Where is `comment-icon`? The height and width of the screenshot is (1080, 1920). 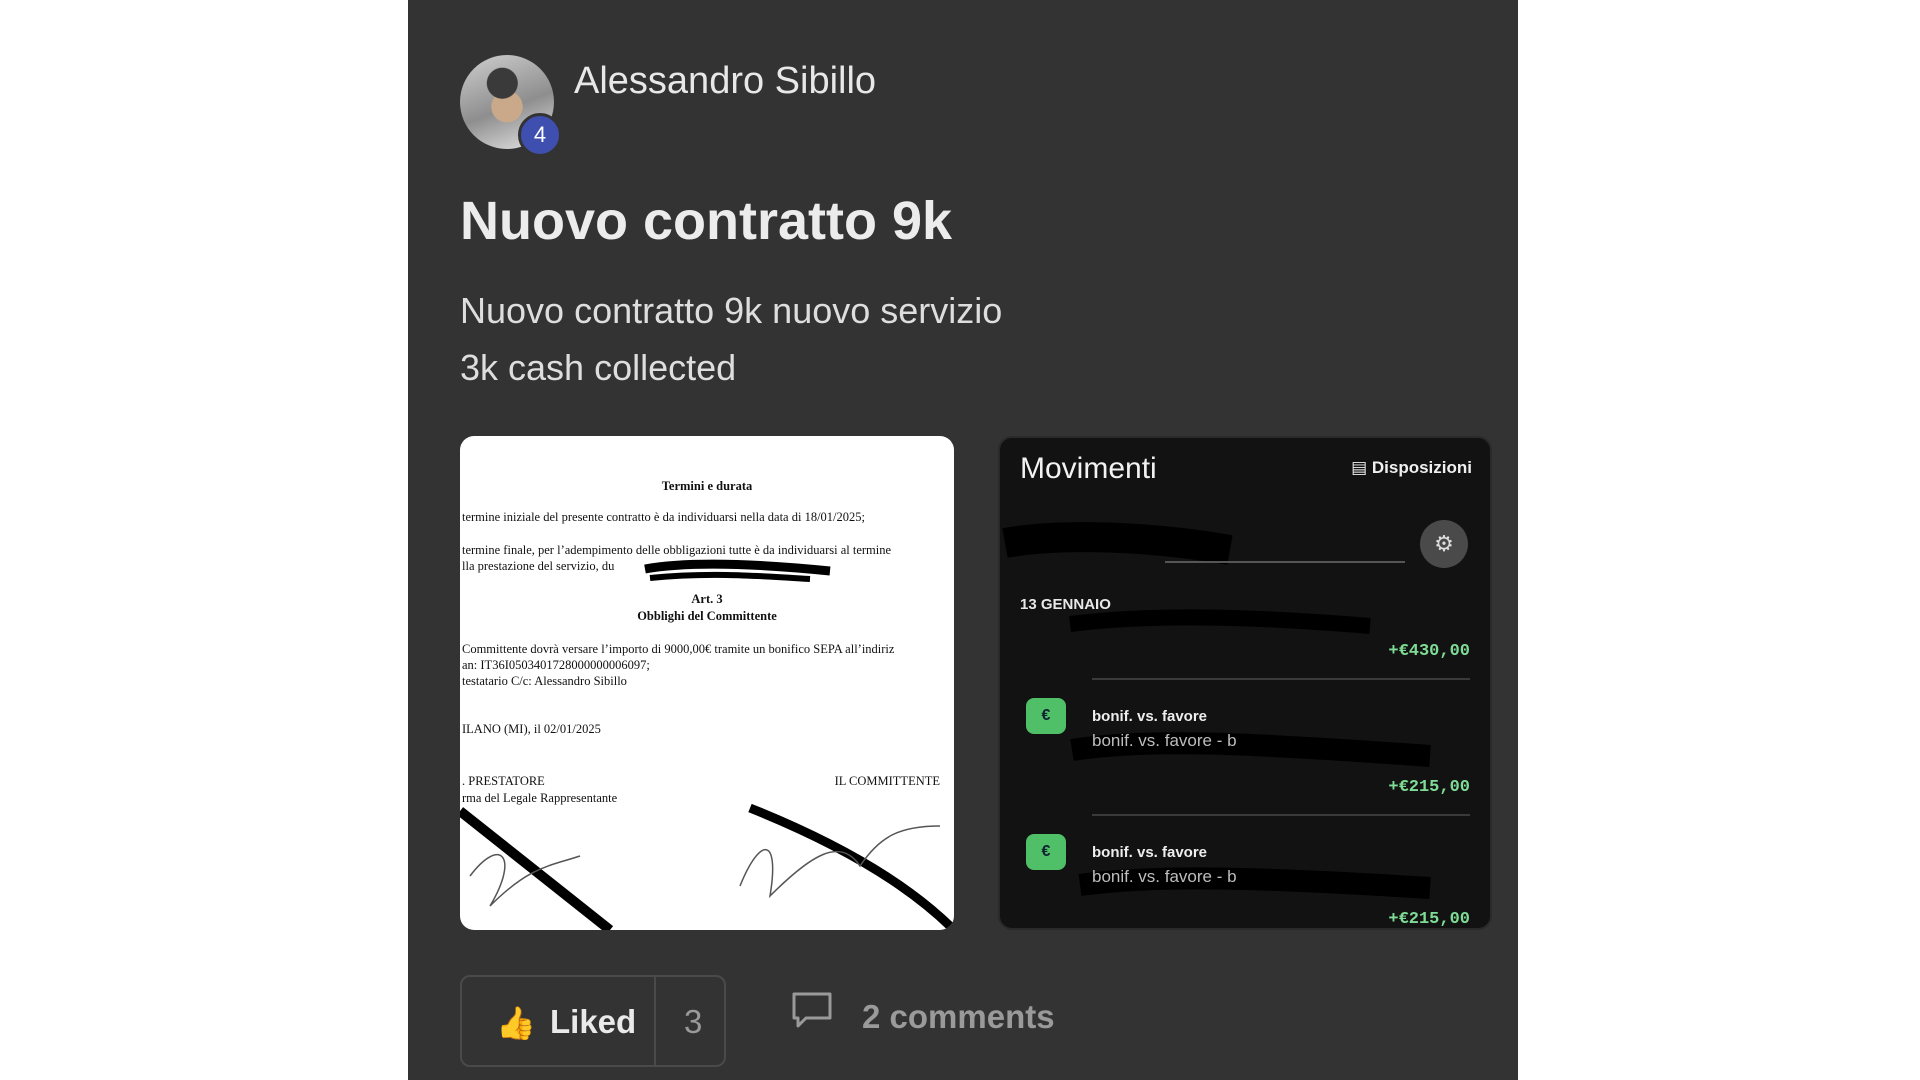 comment-icon is located at coordinates (812, 1010).